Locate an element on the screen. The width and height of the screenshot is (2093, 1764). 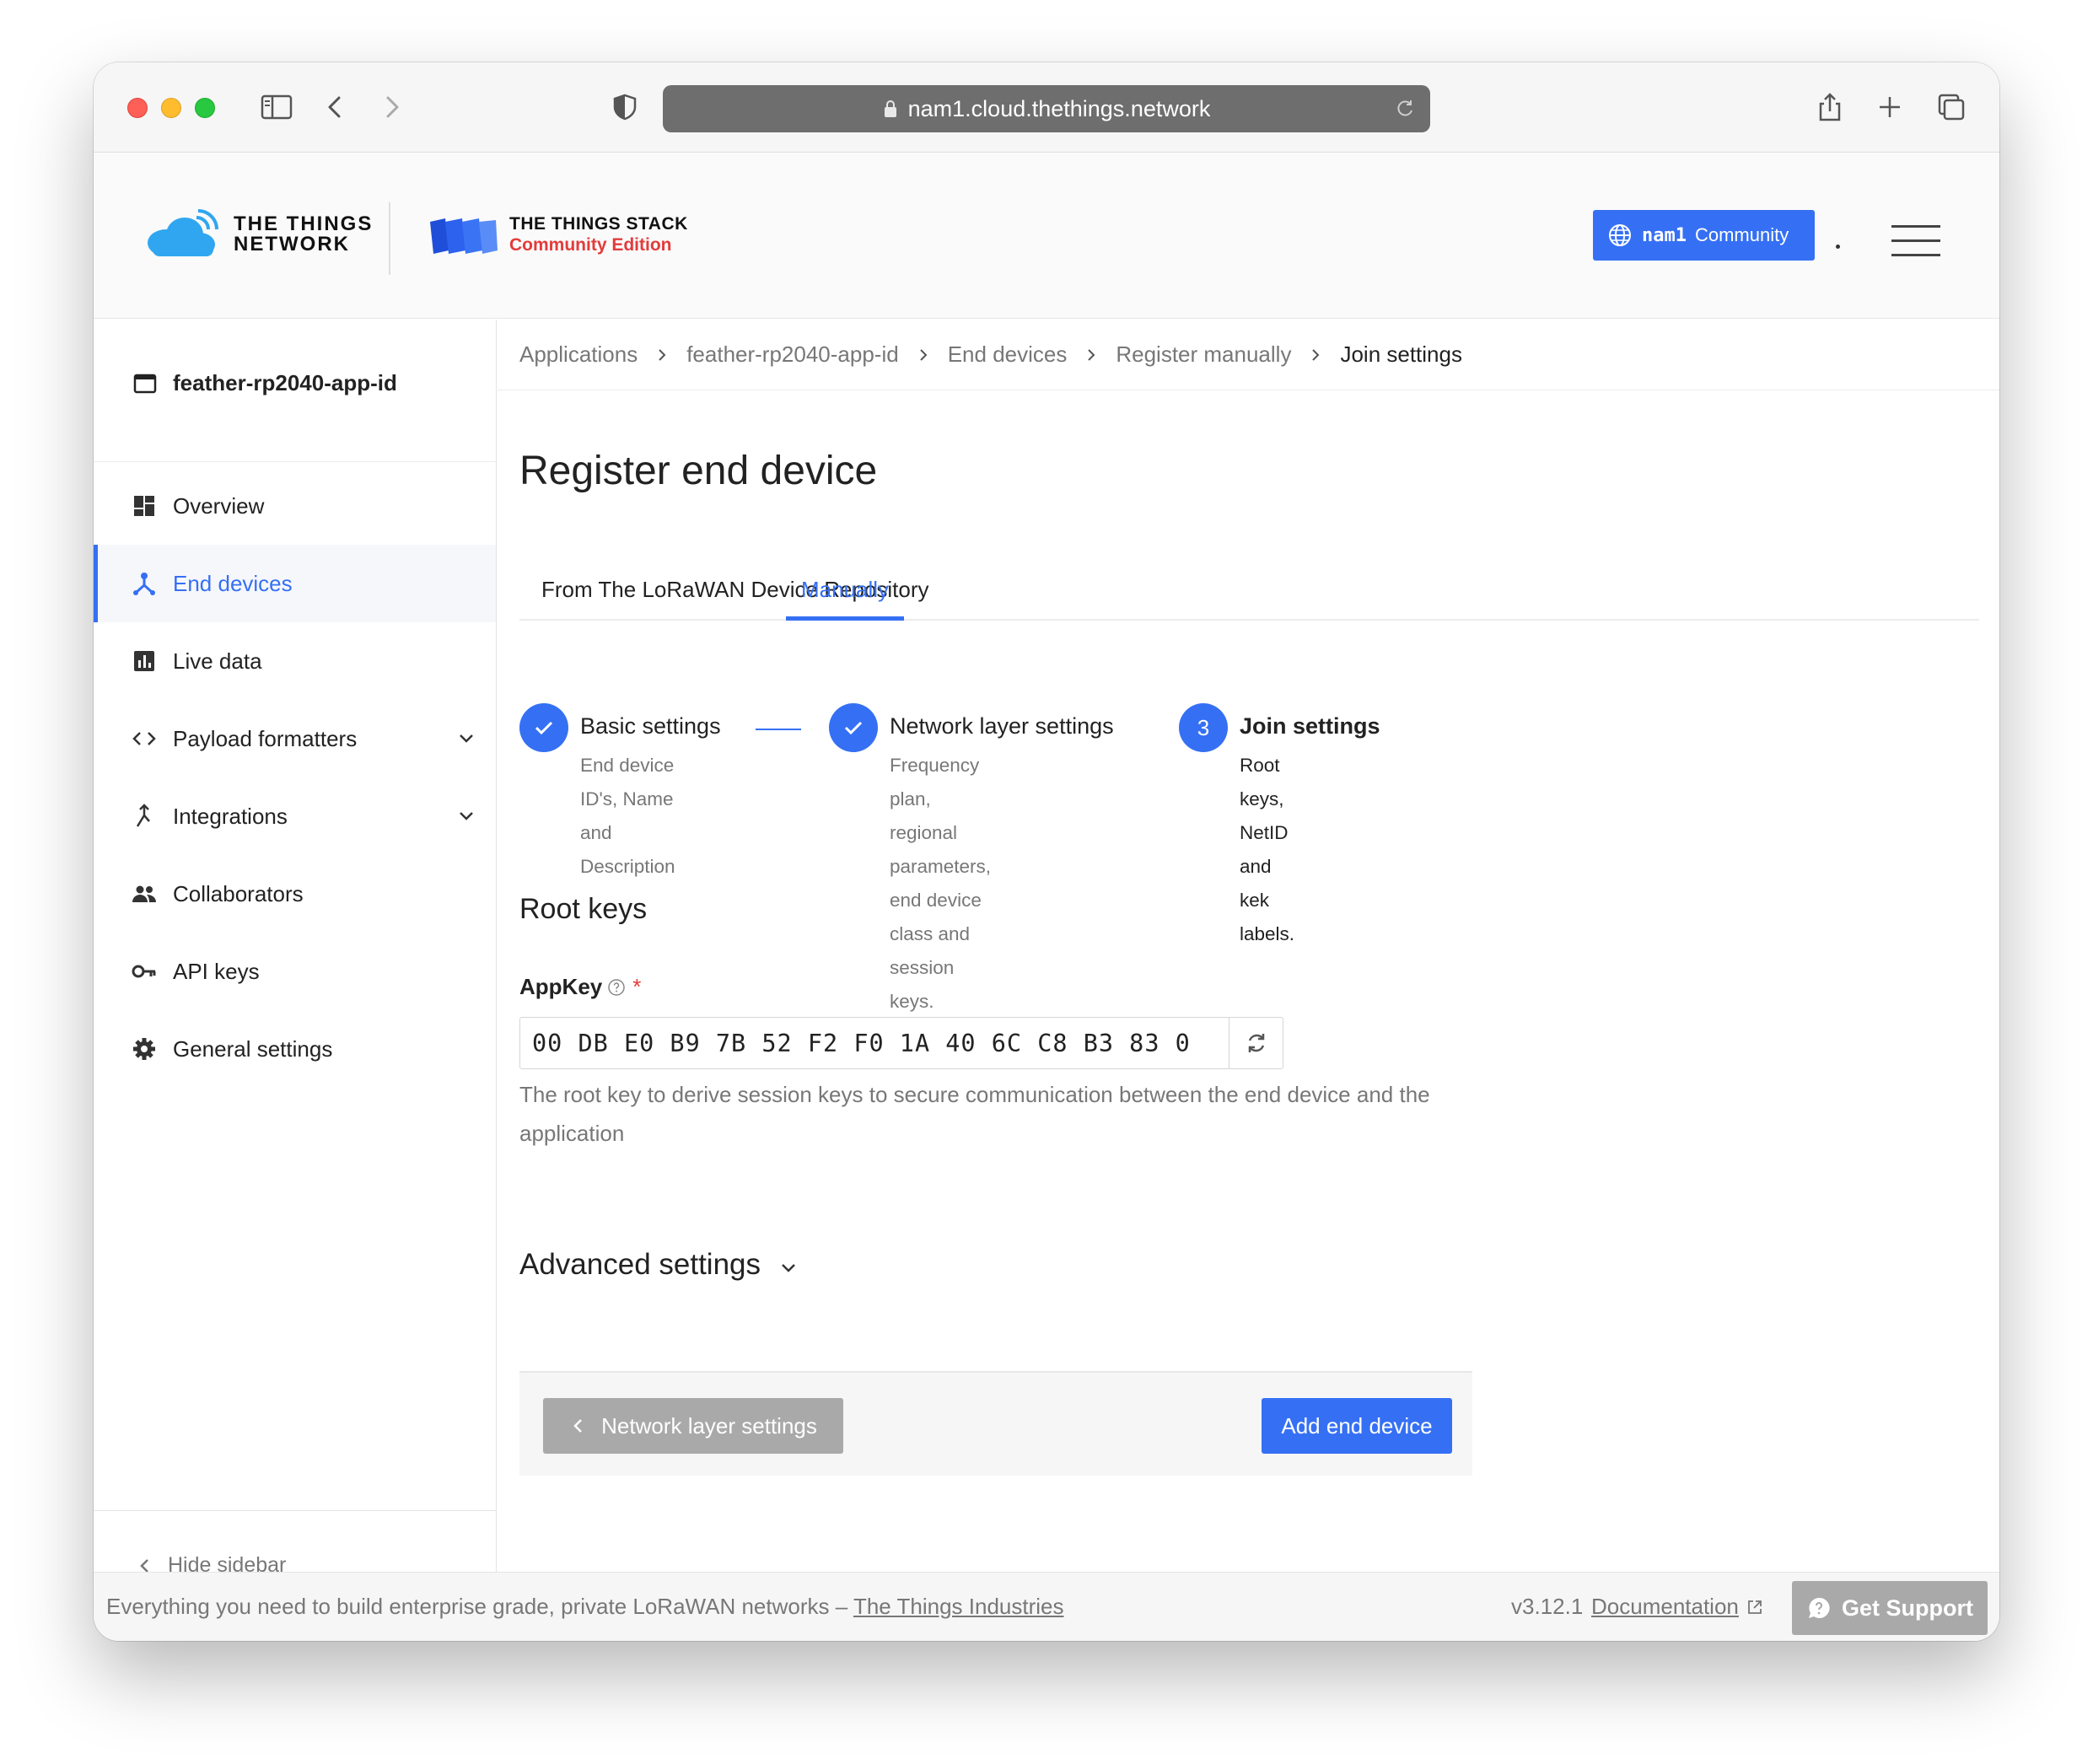
url-text: nam1.cloud.thethings.network is located at coordinates (1059, 108).